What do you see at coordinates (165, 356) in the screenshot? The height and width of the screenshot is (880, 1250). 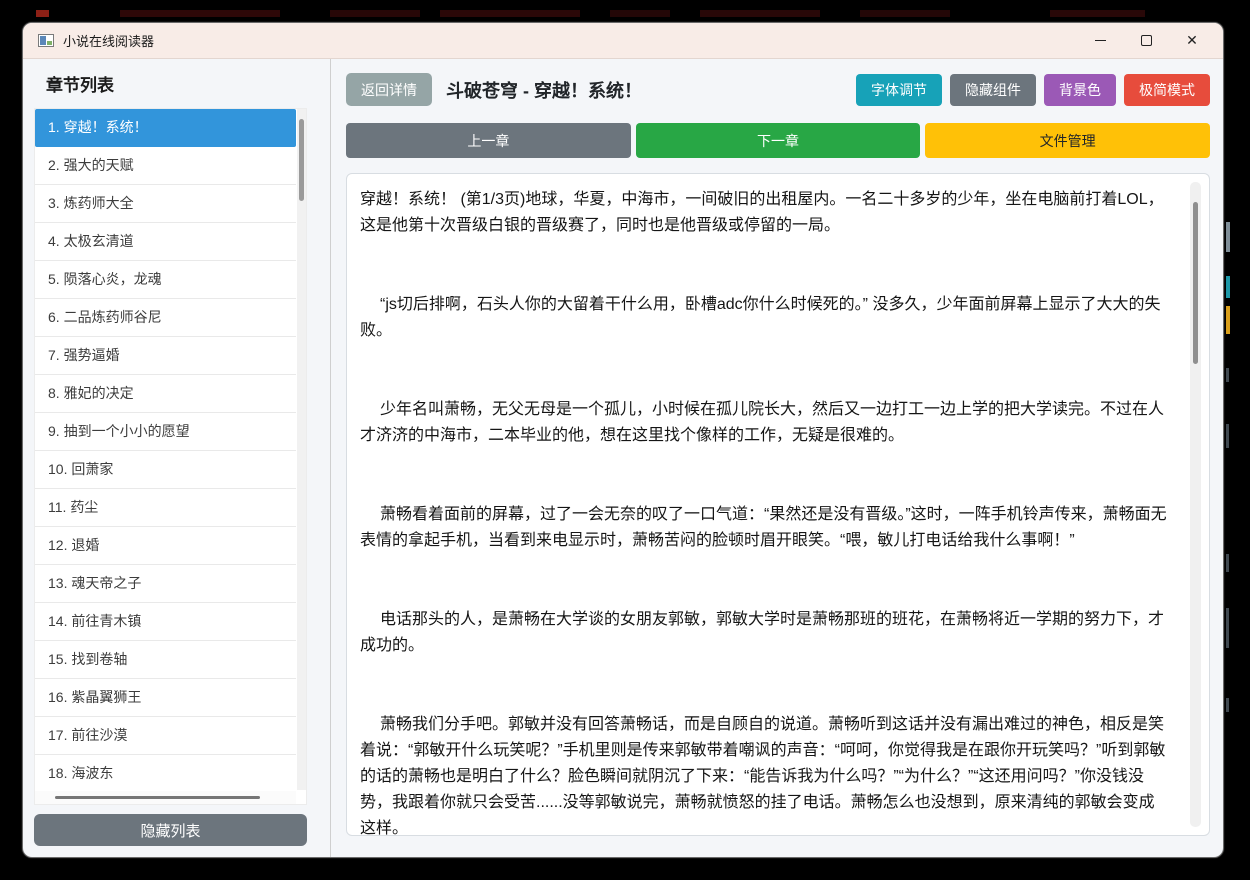 I see `chapter-item: 7. 强势逼婚` at bounding box center [165, 356].